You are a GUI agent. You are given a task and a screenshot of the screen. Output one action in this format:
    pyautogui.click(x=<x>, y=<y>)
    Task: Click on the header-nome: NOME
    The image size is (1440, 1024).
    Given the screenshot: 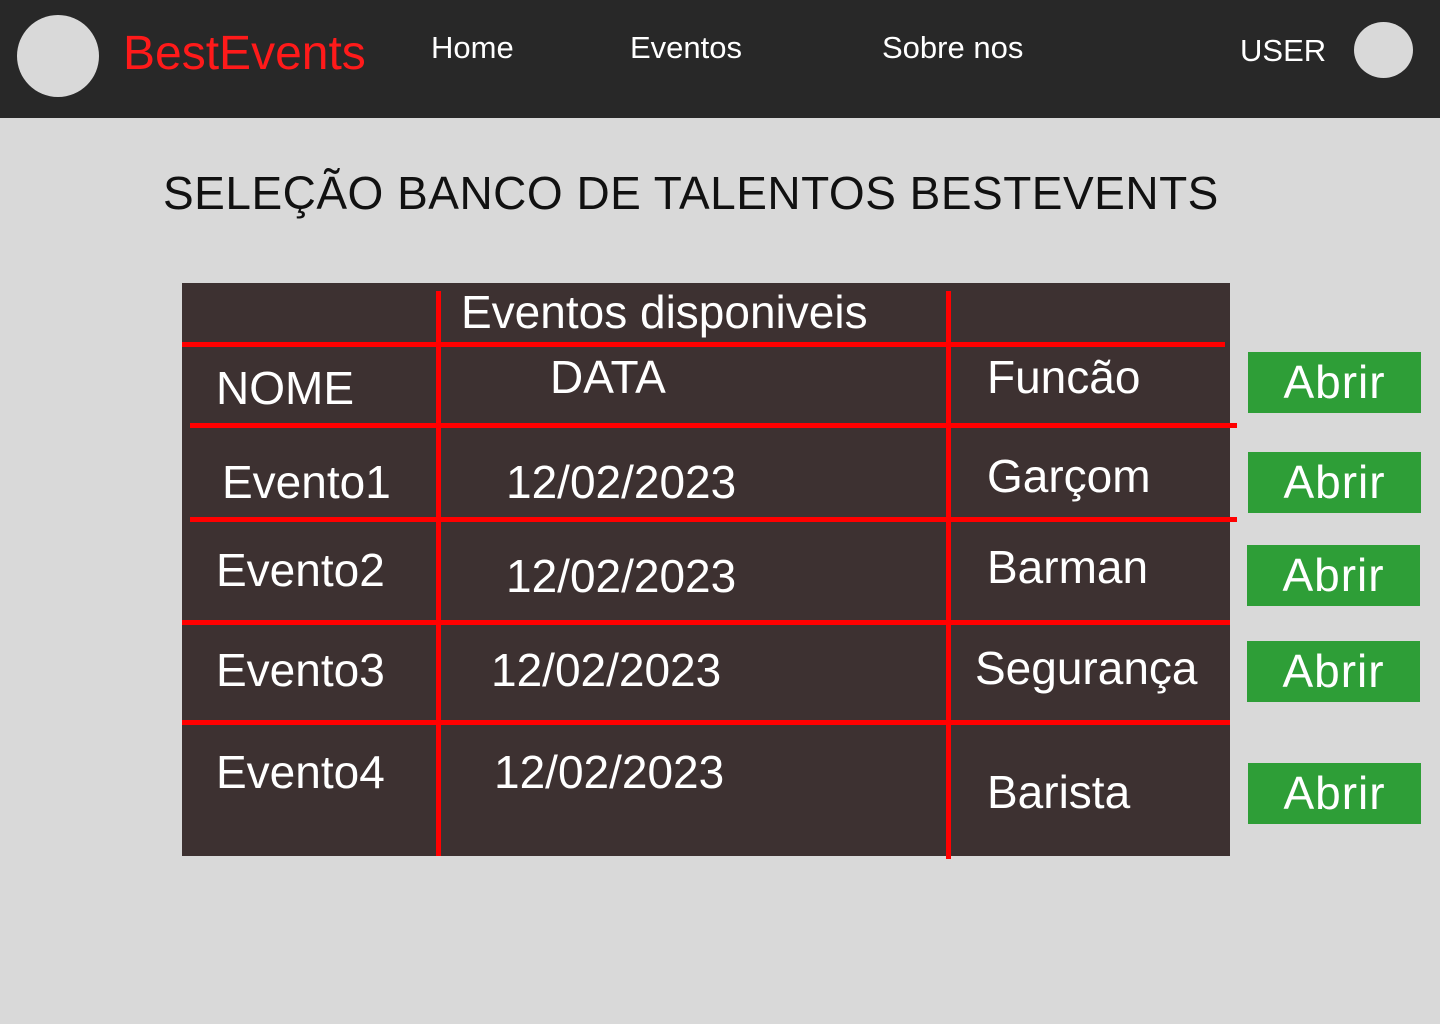 What is the action you would take?
    pyautogui.click(x=285, y=388)
    